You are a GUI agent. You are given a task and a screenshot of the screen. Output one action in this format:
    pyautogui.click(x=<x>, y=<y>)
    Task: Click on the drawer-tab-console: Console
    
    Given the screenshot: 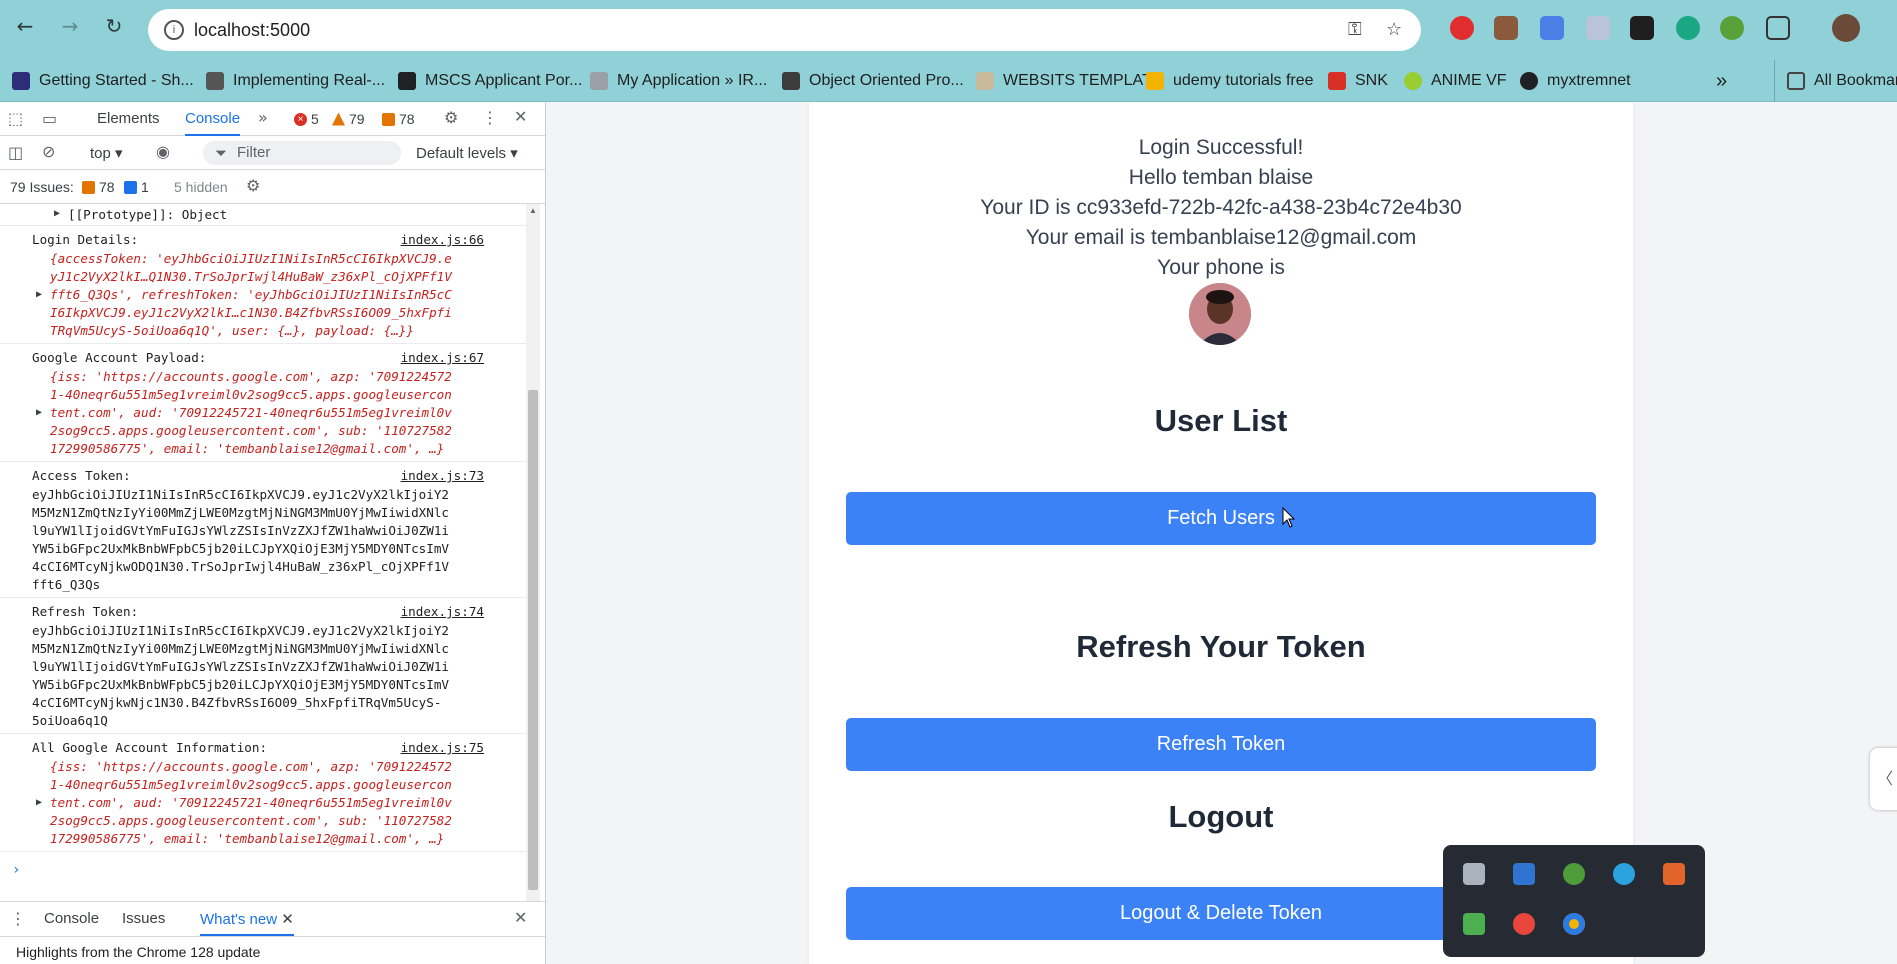 What is the action you would take?
    pyautogui.click(x=71, y=919)
    